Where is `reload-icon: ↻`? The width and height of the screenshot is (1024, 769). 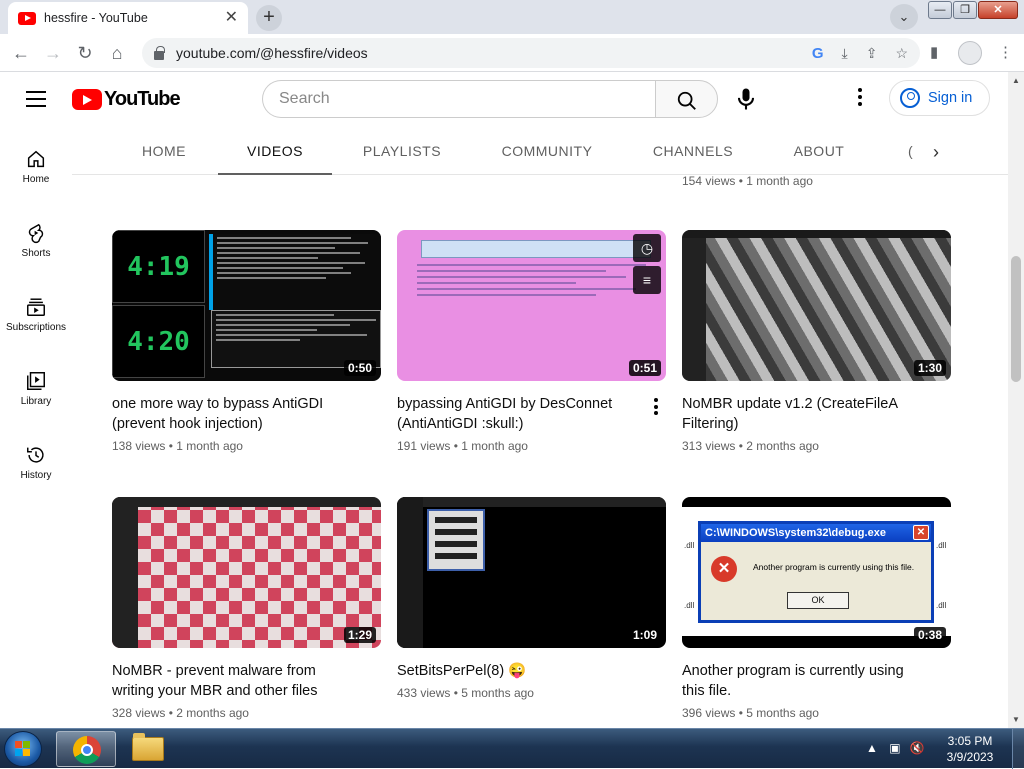
reload-icon: ↻ is located at coordinates (85, 53).